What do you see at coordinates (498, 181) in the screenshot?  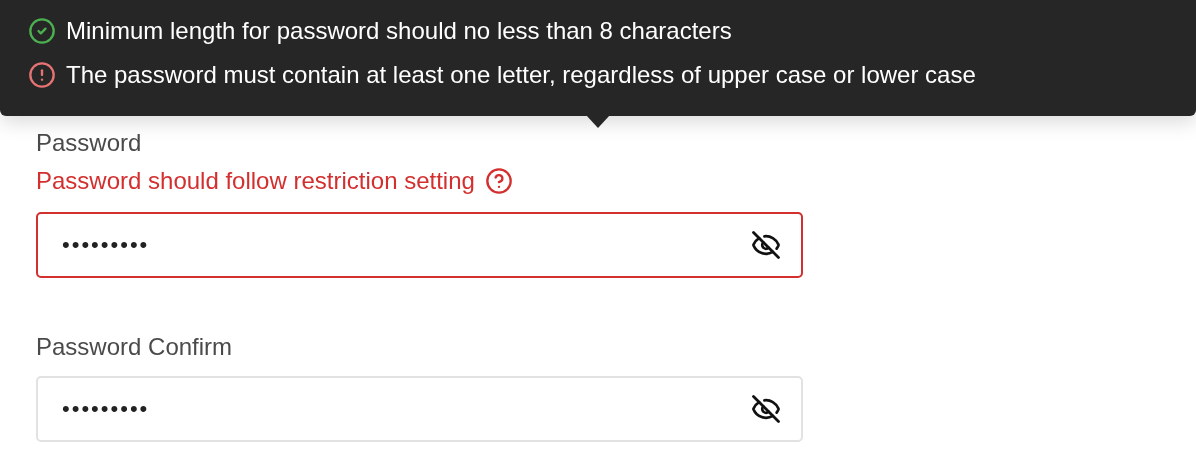 I see `help-icon` at bounding box center [498, 181].